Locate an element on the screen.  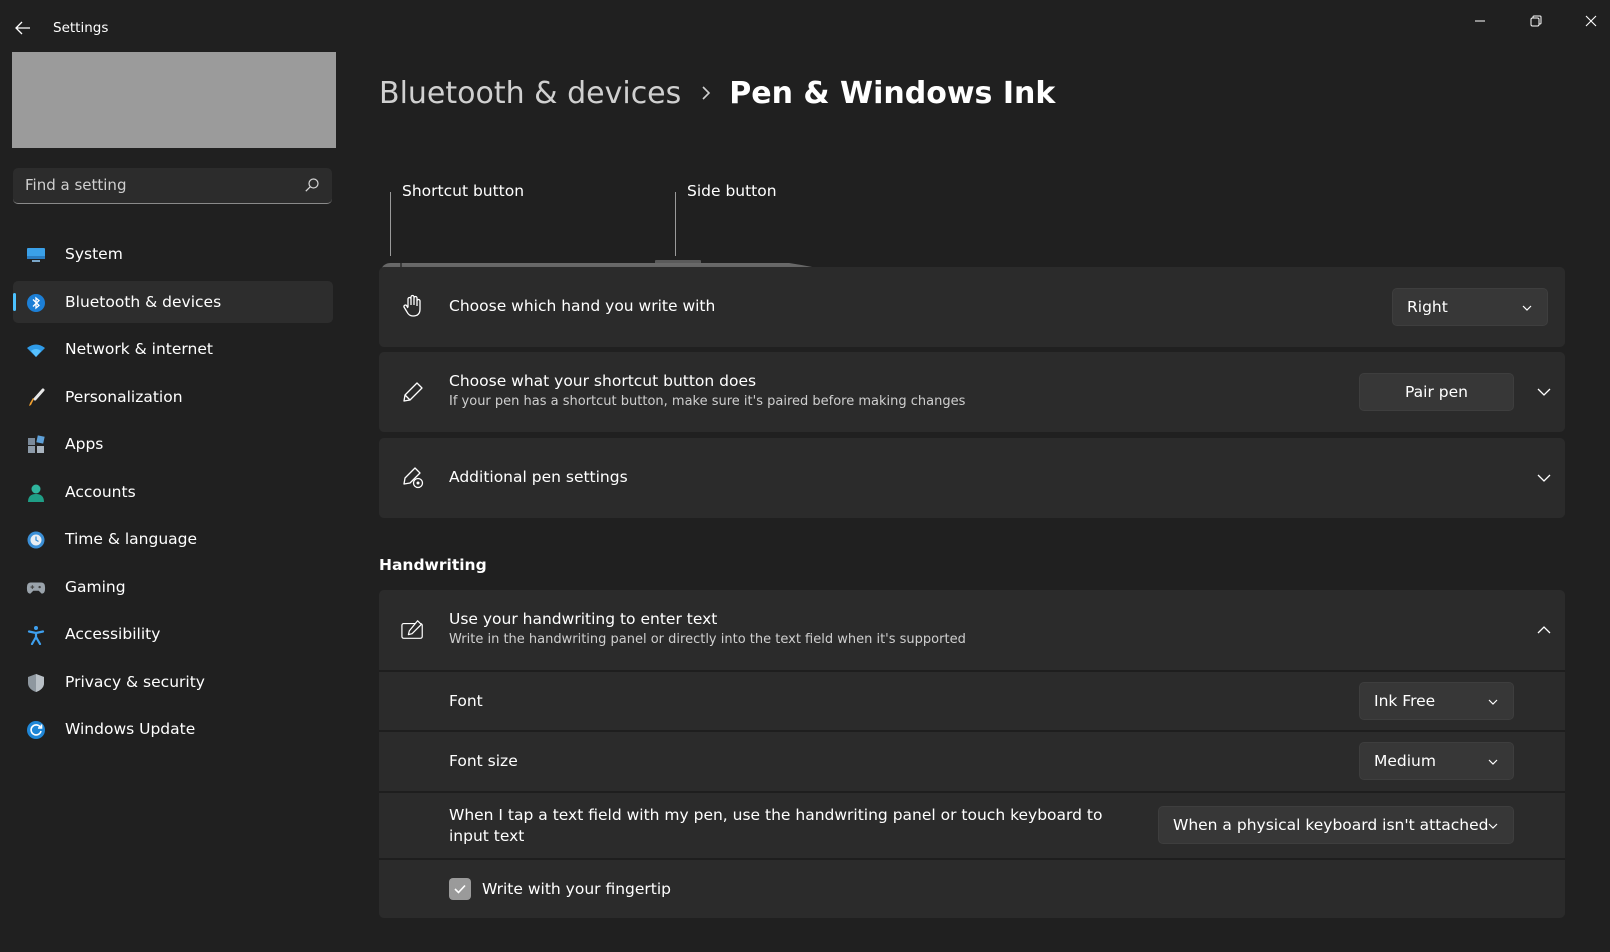
side-button-pointer is located at coordinates (675, 224).